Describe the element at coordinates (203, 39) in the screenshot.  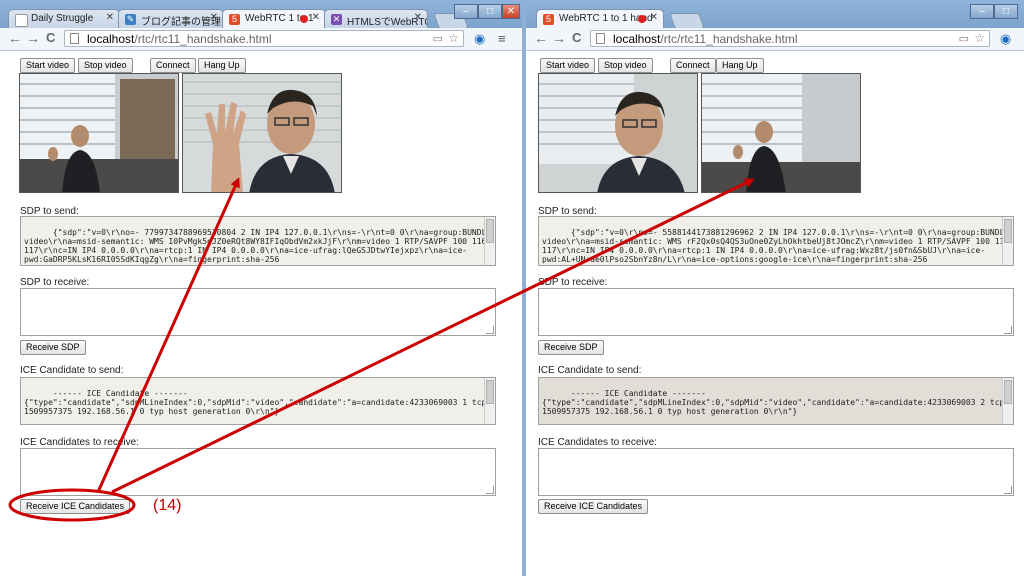
I see `address-path: /rtc/rtc11_handshake.html` at that location.